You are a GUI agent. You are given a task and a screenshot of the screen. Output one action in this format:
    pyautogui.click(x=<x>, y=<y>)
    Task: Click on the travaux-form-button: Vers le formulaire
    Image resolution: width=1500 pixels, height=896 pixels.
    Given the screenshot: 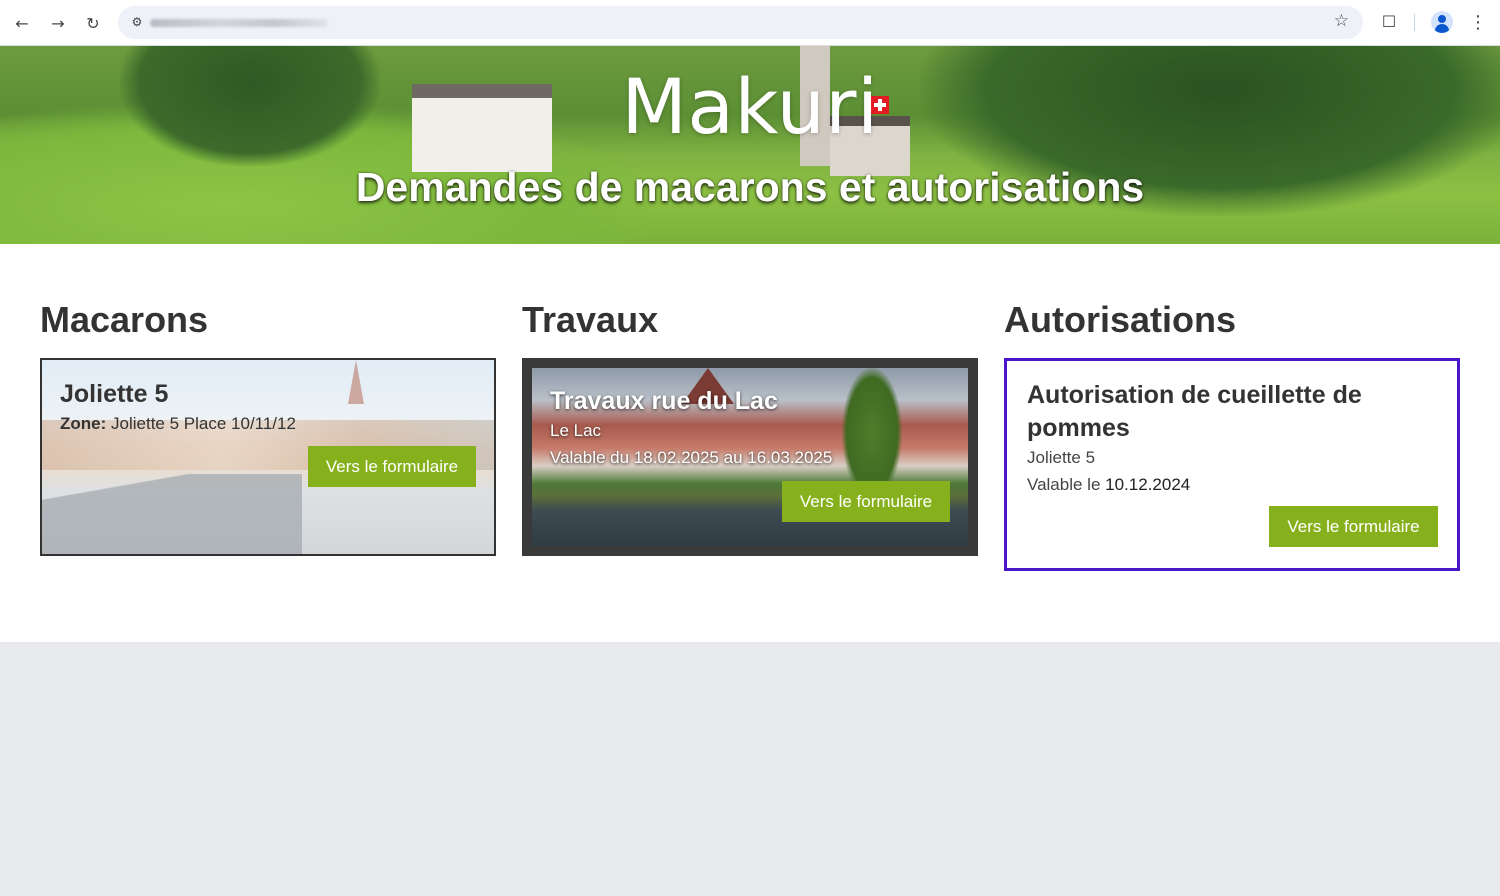 What is the action you would take?
    pyautogui.click(x=866, y=501)
    